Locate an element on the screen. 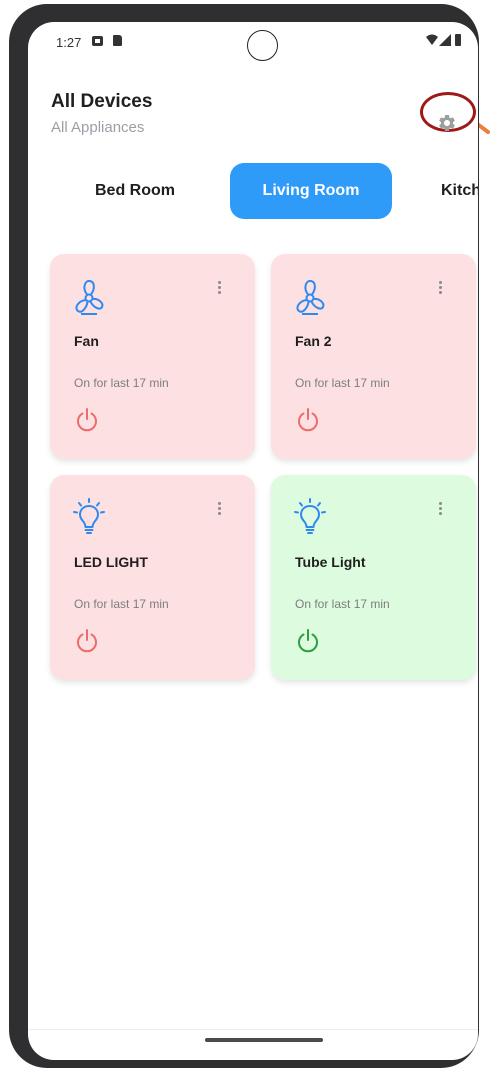 Image resolution: width=490 pixels, height=1074 pixels. device-card-tube-light: Tube Light On for last 17 min is located at coordinates (373, 577).